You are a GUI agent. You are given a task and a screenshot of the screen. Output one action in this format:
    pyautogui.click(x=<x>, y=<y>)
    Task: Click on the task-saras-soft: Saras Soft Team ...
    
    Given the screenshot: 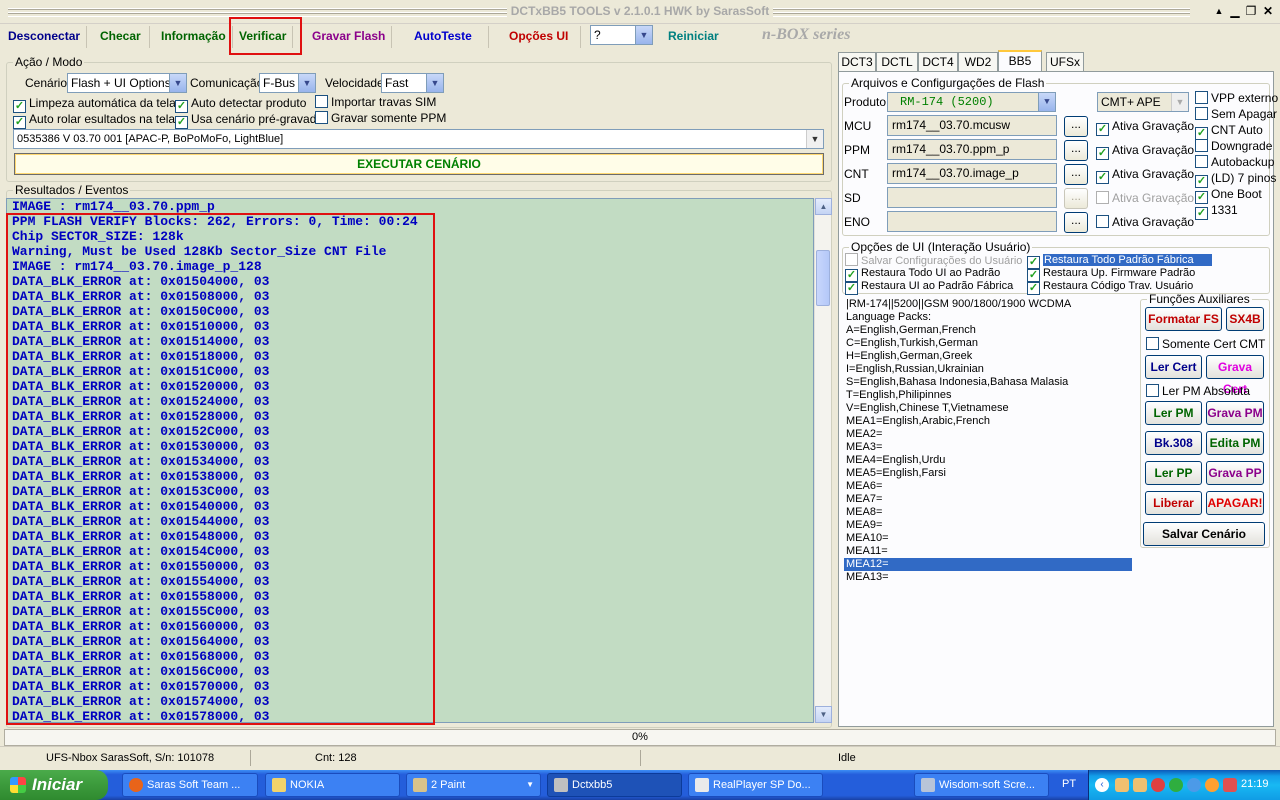 What is the action you would take?
    pyautogui.click(x=190, y=785)
    